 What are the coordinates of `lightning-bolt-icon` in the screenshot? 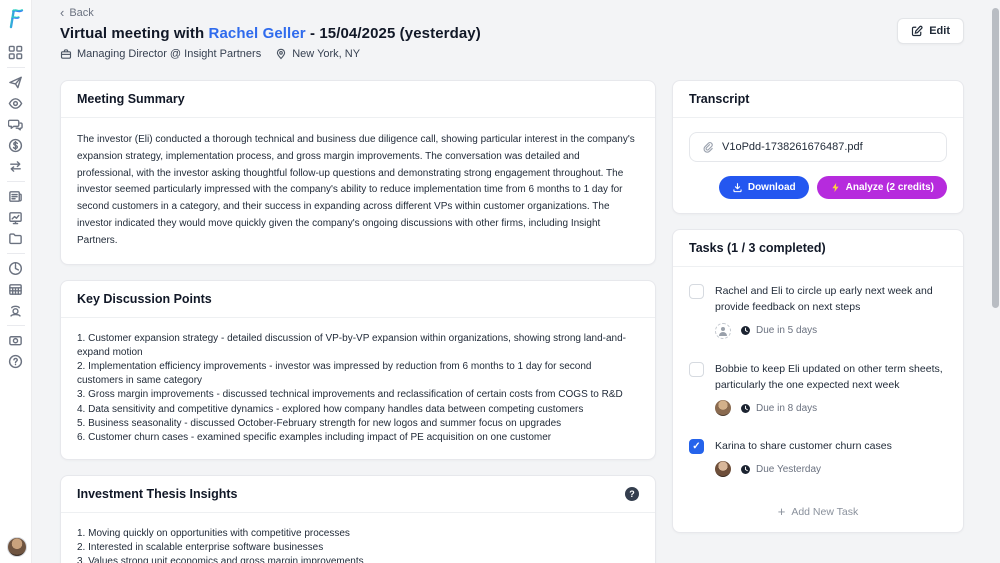 It's located at (835, 187).